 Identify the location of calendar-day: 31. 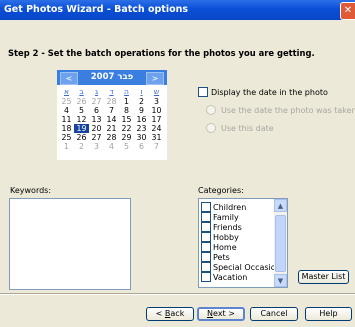
(156, 137).